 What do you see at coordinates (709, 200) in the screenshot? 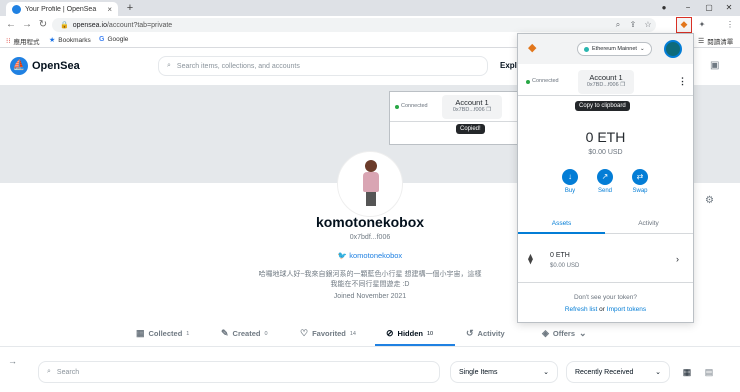
I see `settings-gear-icon: ⚙` at bounding box center [709, 200].